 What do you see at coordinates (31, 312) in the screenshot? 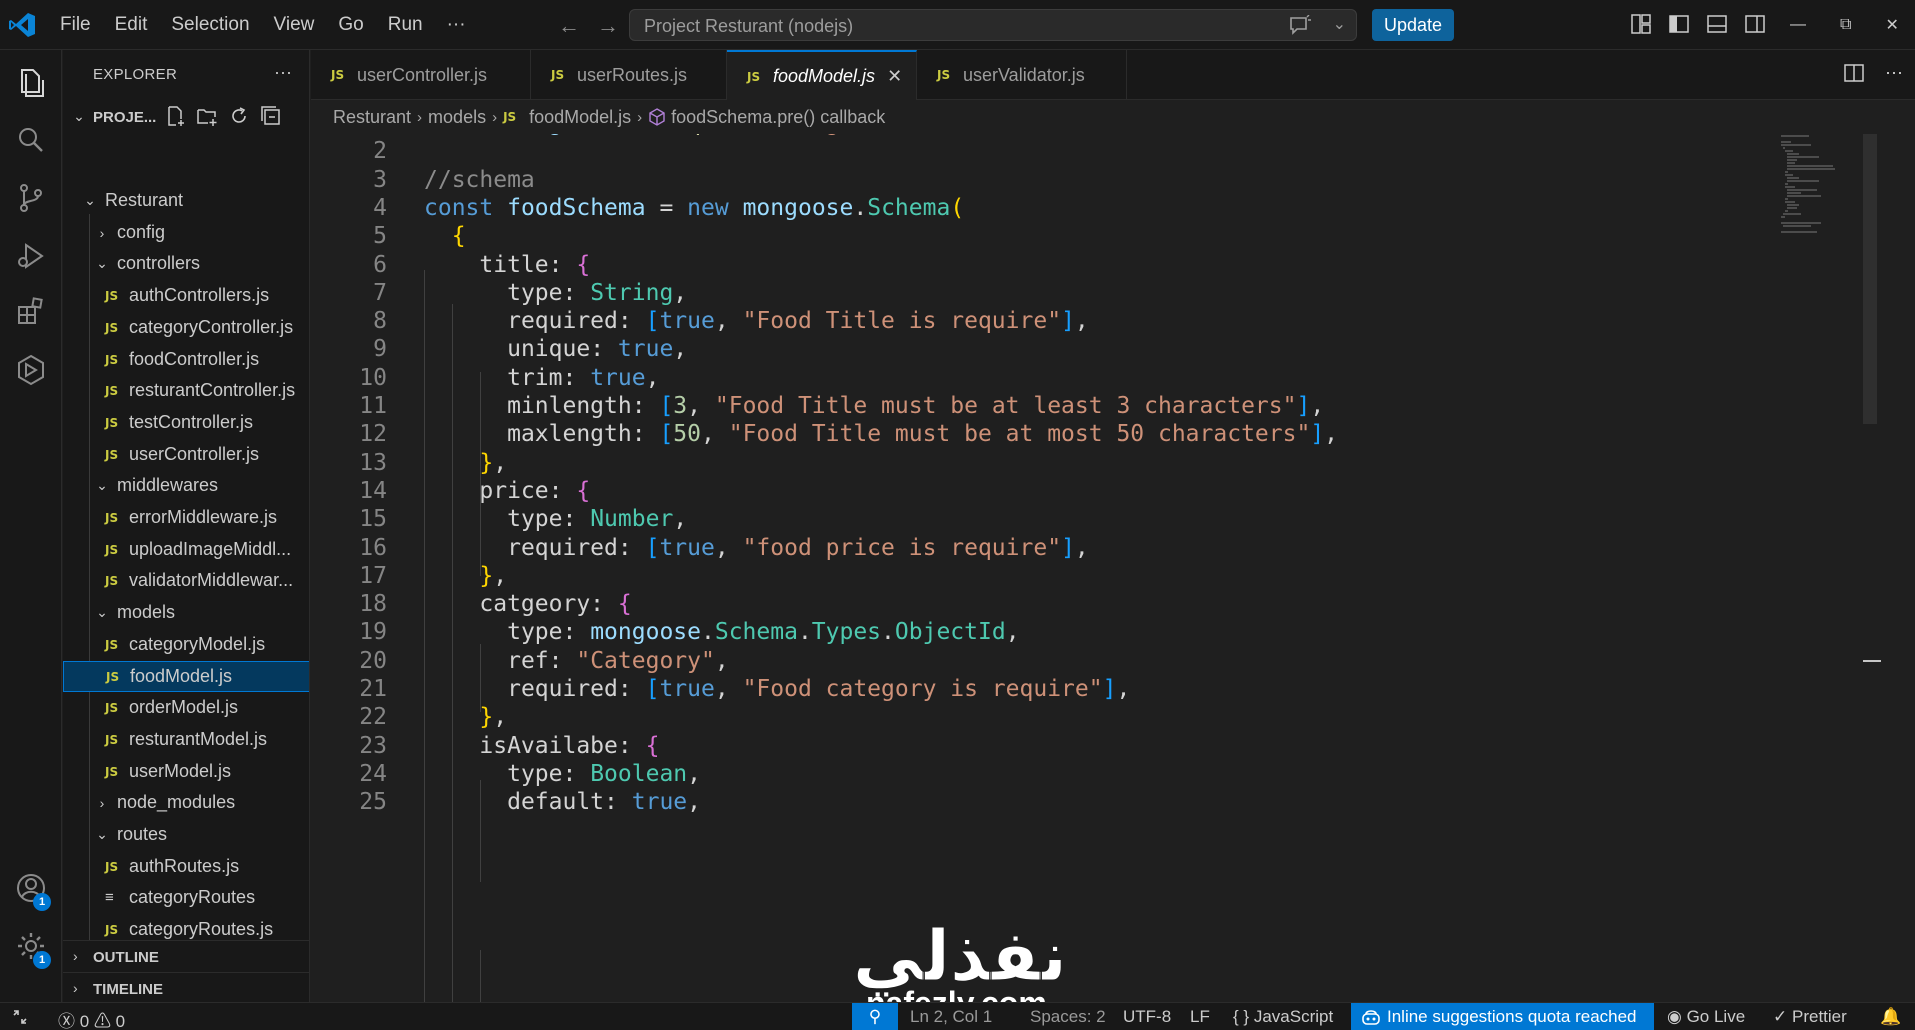
I see `extensions-icon` at bounding box center [31, 312].